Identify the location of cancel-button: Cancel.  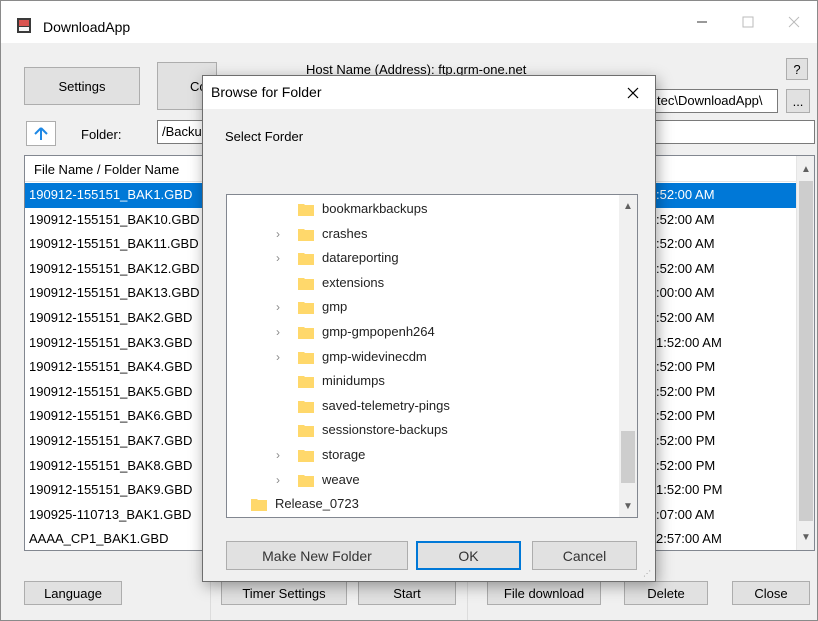
(584, 555).